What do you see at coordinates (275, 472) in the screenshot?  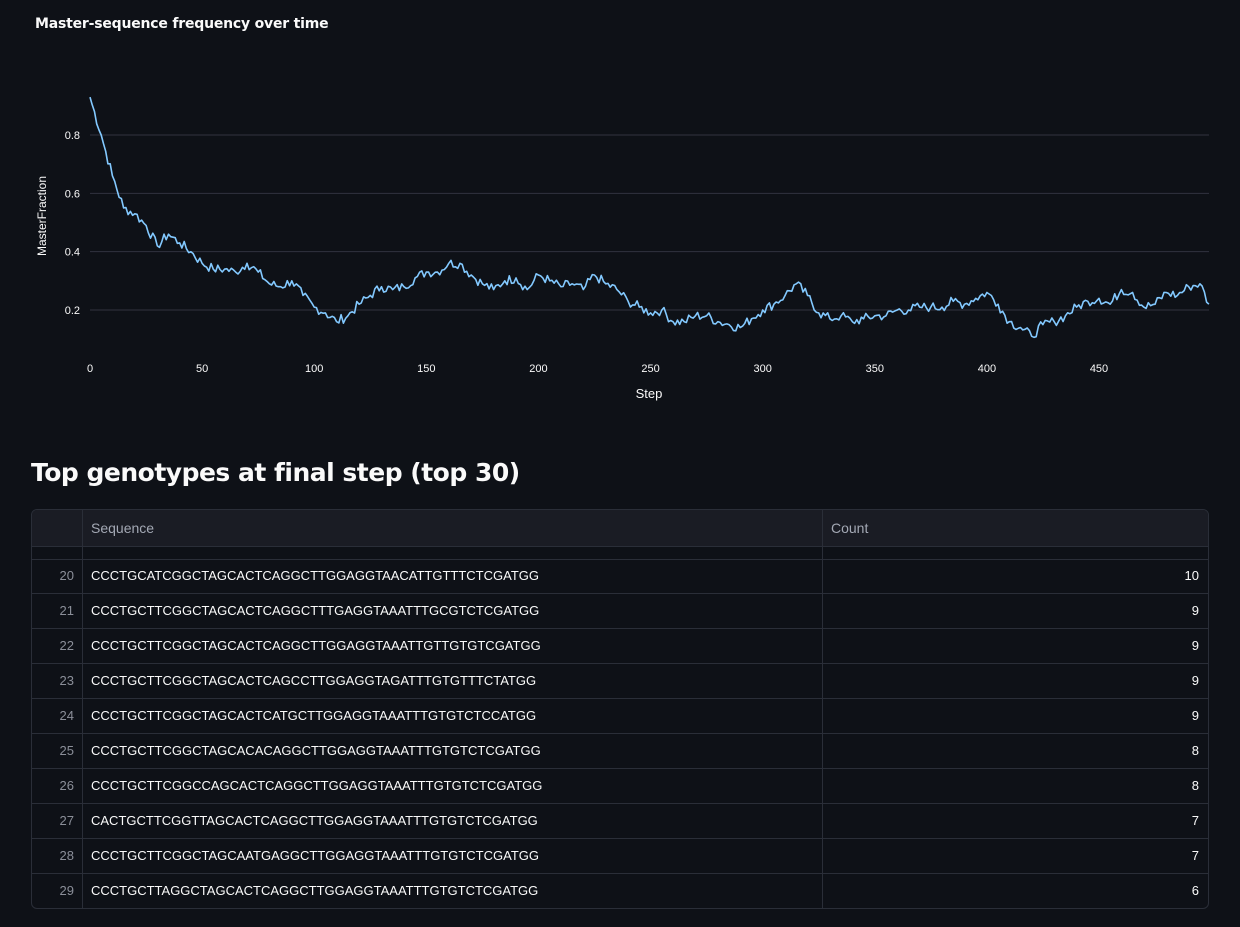 I see `section-title: Top genotypes at final step (top 30)` at bounding box center [275, 472].